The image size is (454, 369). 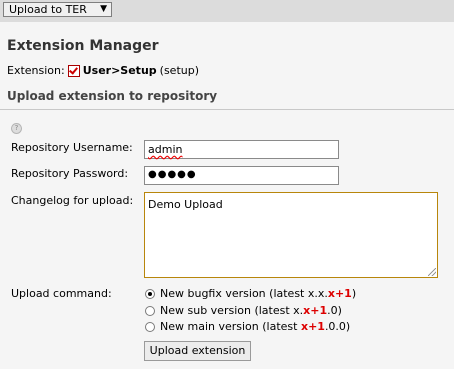 I want to click on function-menu-select: Upload to TER ▼, so click(x=57, y=9).